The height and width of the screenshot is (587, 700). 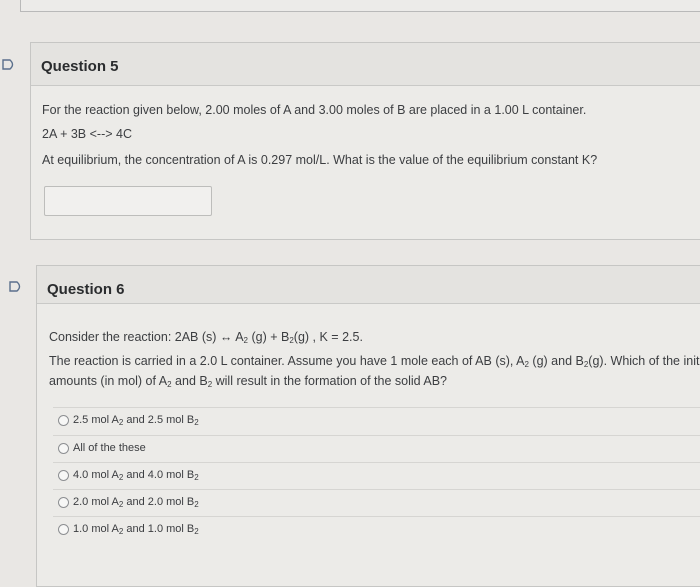 What do you see at coordinates (368, 285) in the screenshot?
I see `question-header: Question 6` at bounding box center [368, 285].